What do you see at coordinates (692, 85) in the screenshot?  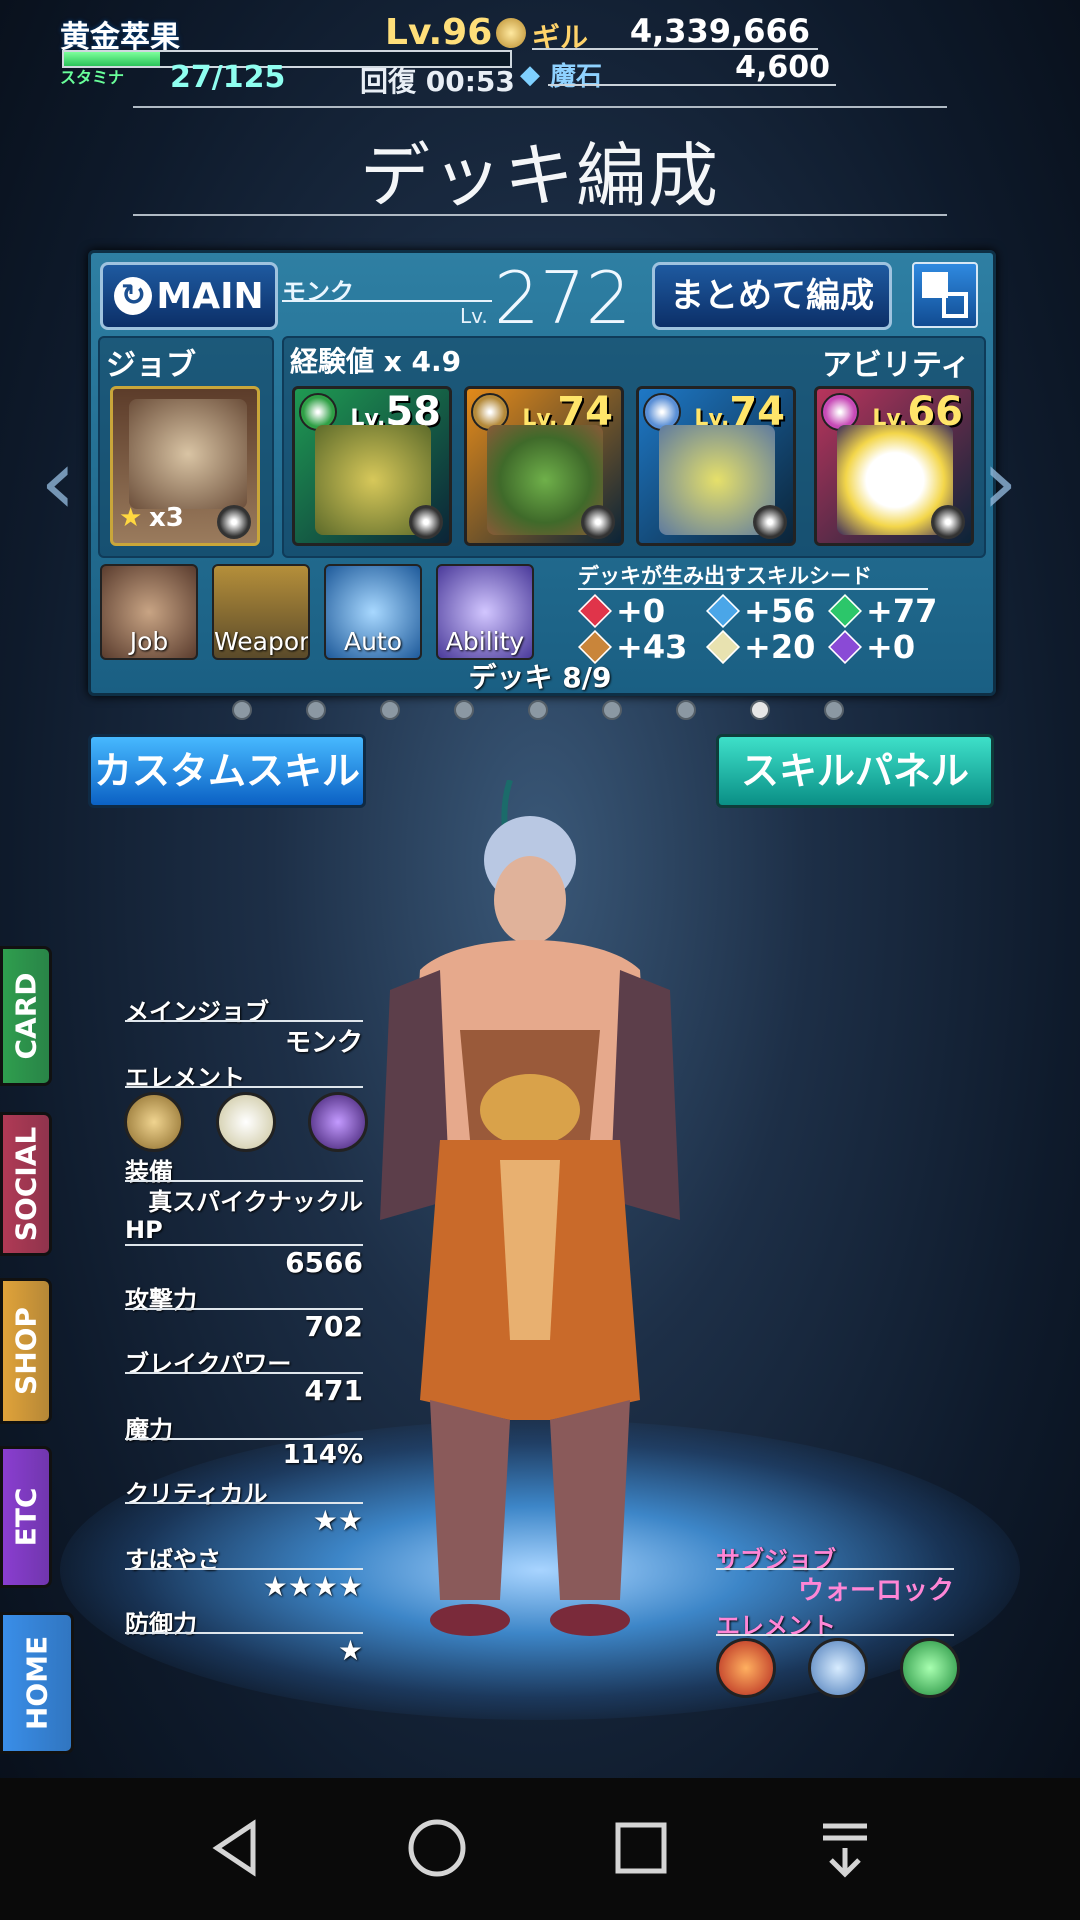 I see `magicite-underline` at bounding box center [692, 85].